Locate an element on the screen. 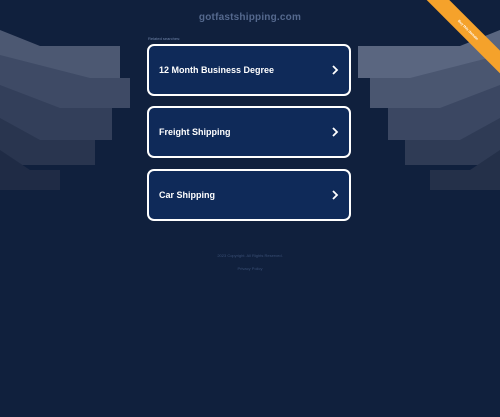 The height and width of the screenshot is (417, 500). buy-domain-ribbon: Buy this domain is located at coordinates (460, 40).